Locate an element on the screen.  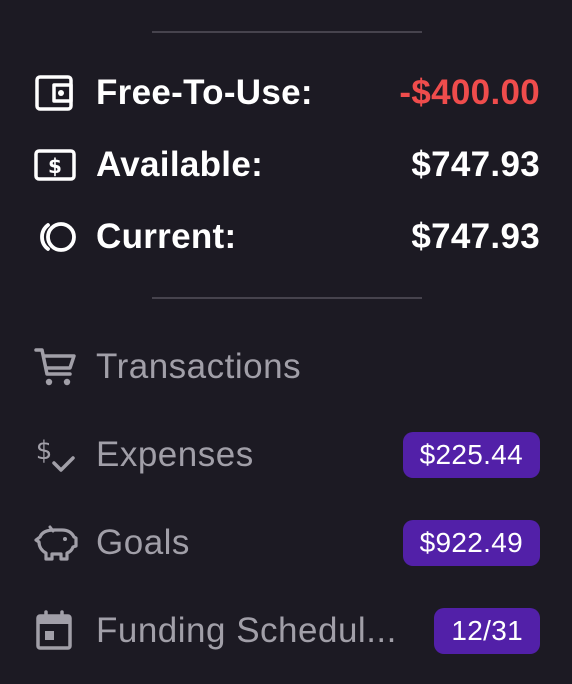
expenses-label: Expenses is located at coordinates (175, 454).